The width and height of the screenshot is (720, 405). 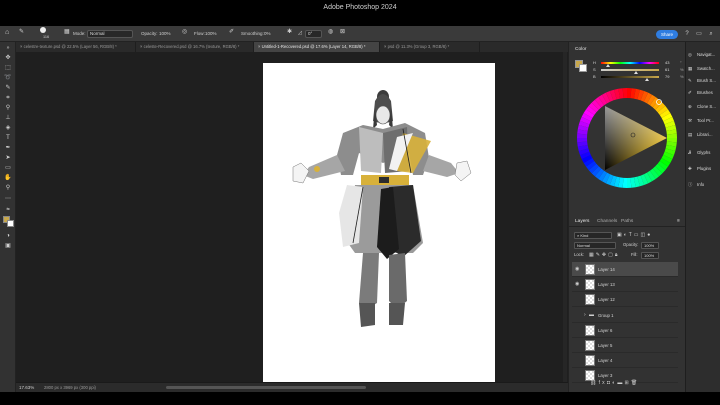 I want to click on panel-button-label: Brushes, so click(x=705, y=92).